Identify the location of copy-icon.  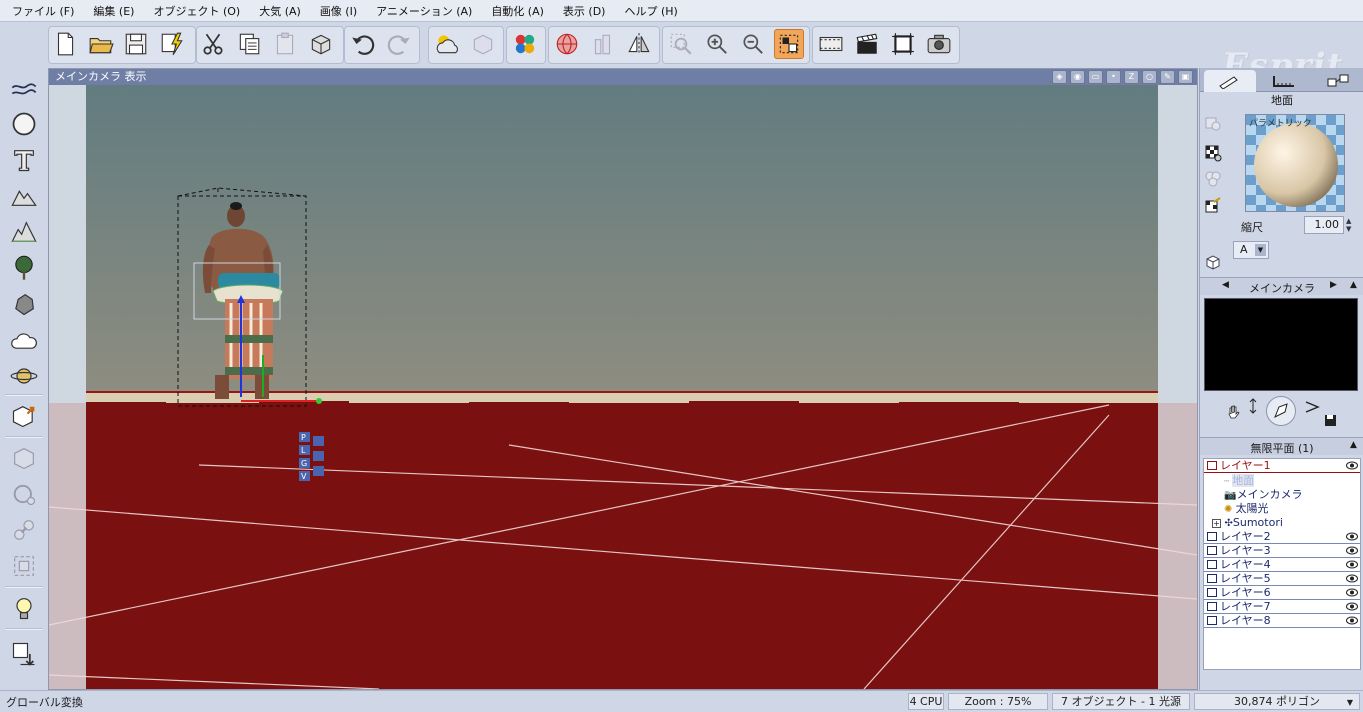
(249, 44).